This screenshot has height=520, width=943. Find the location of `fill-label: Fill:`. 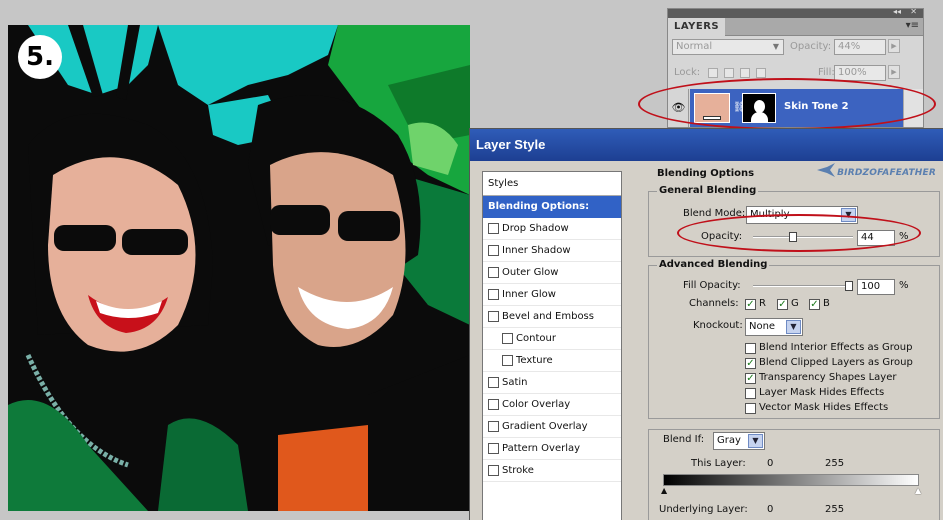

fill-label: Fill: is located at coordinates (826, 72).